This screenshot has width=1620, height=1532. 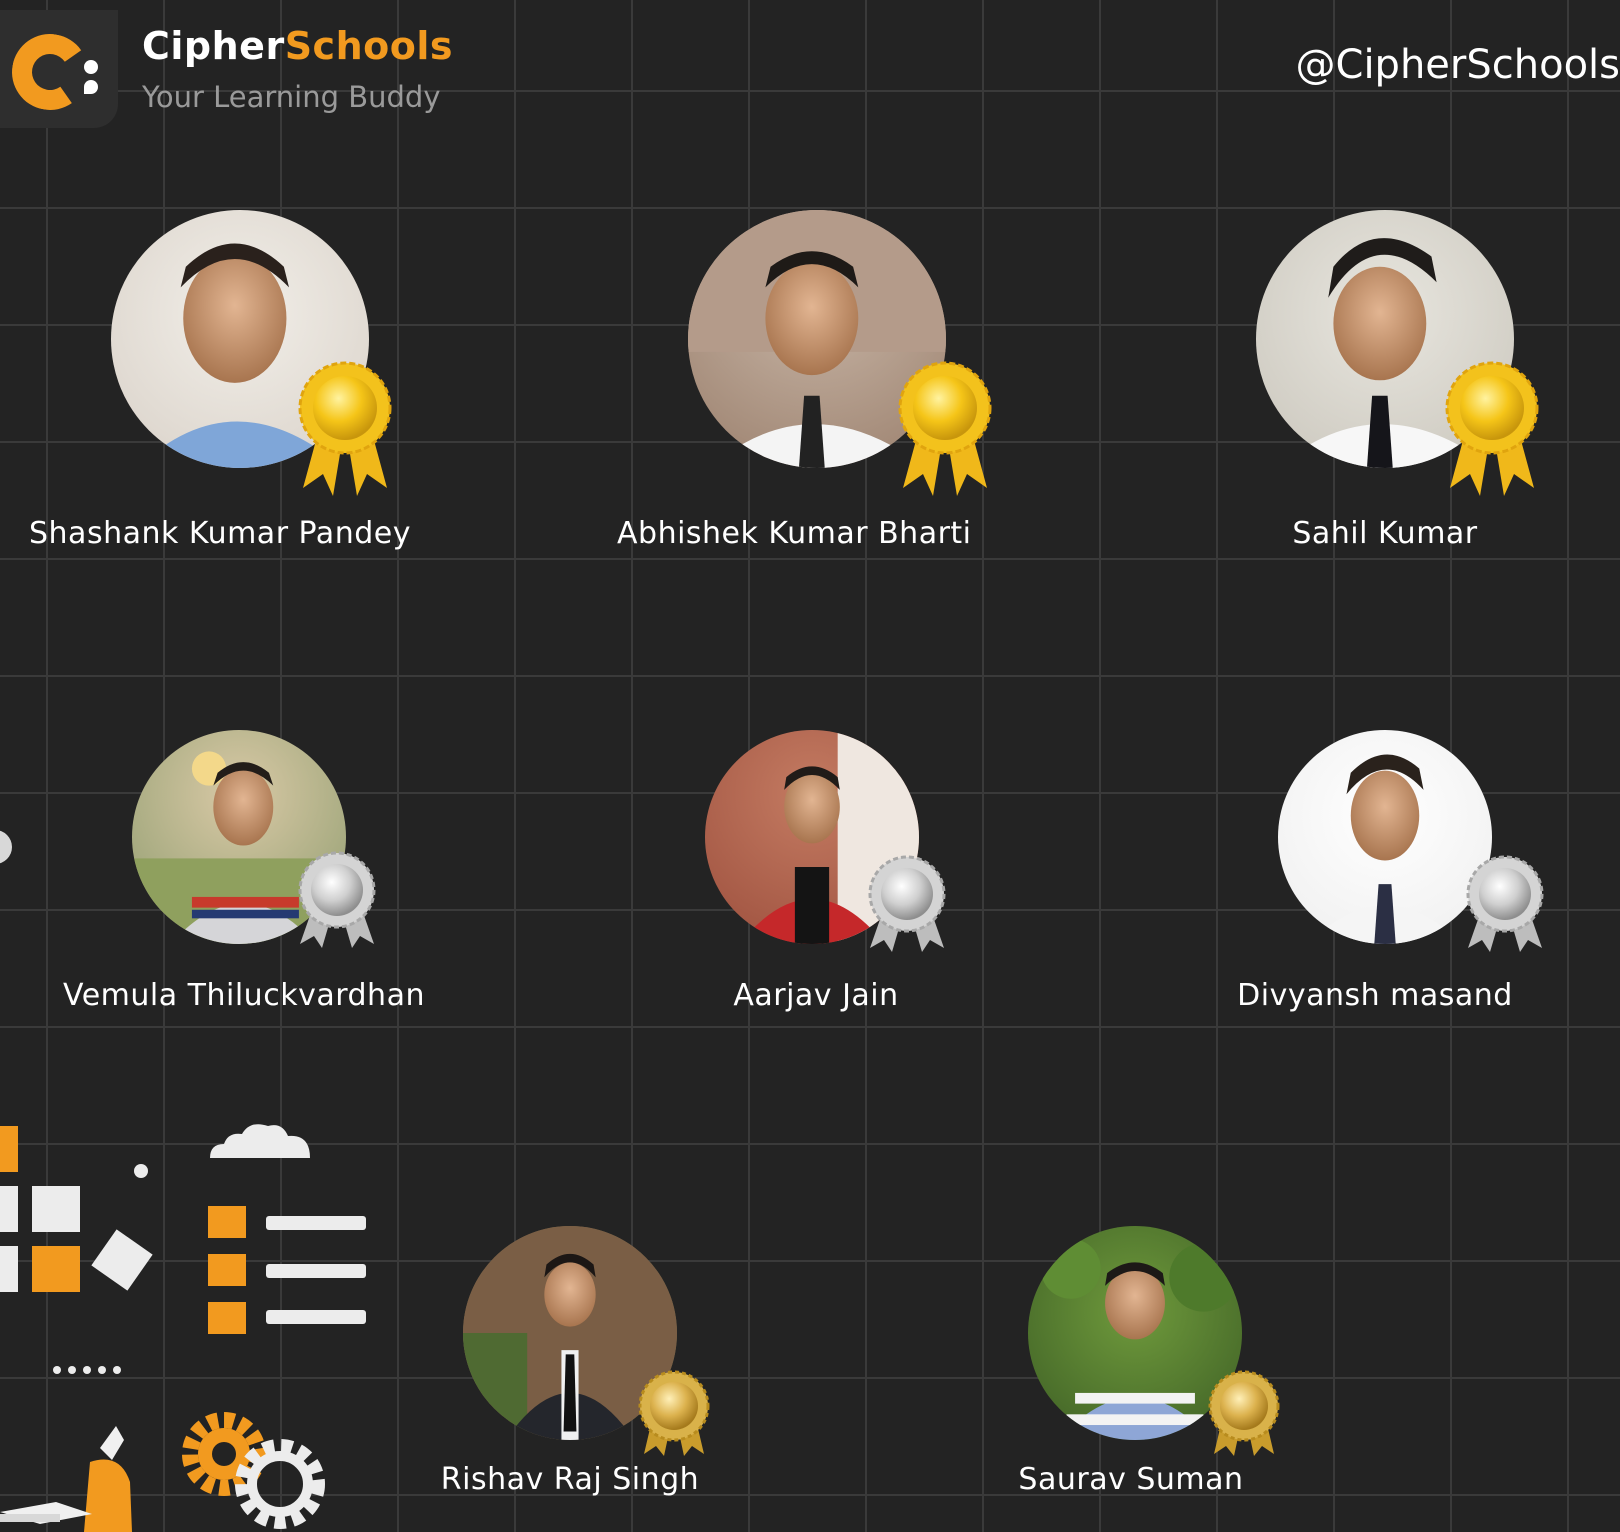 What do you see at coordinates (288, 1271) in the screenshot?
I see `list-icon` at bounding box center [288, 1271].